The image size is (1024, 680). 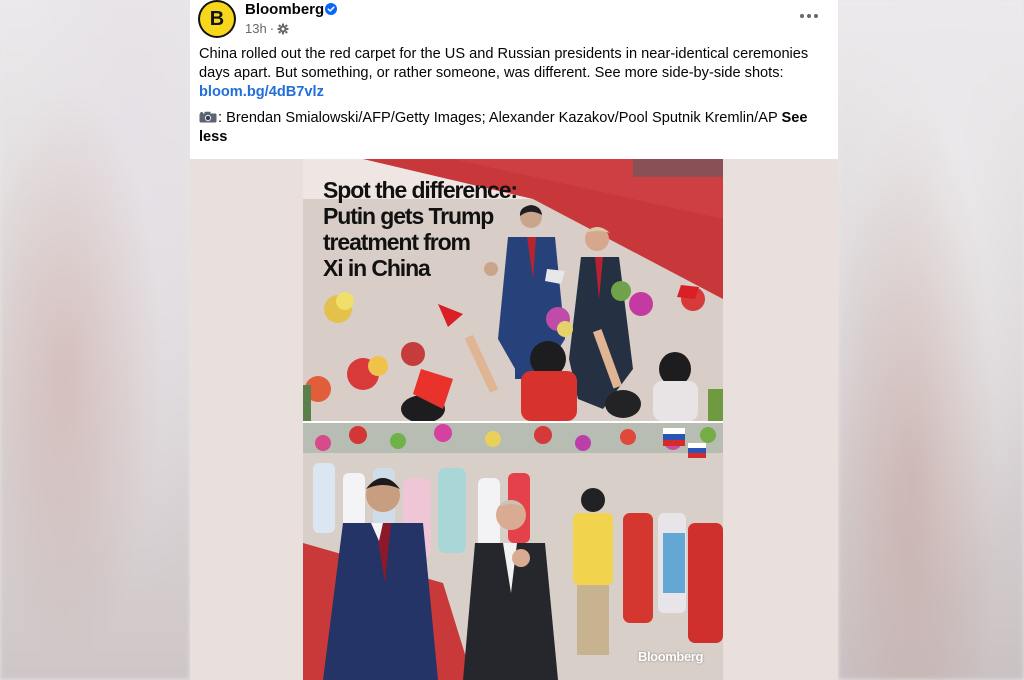 What do you see at coordinates (208, 117) in the screenshot?
I see `camera-icon` at bounding box center [208, 117].